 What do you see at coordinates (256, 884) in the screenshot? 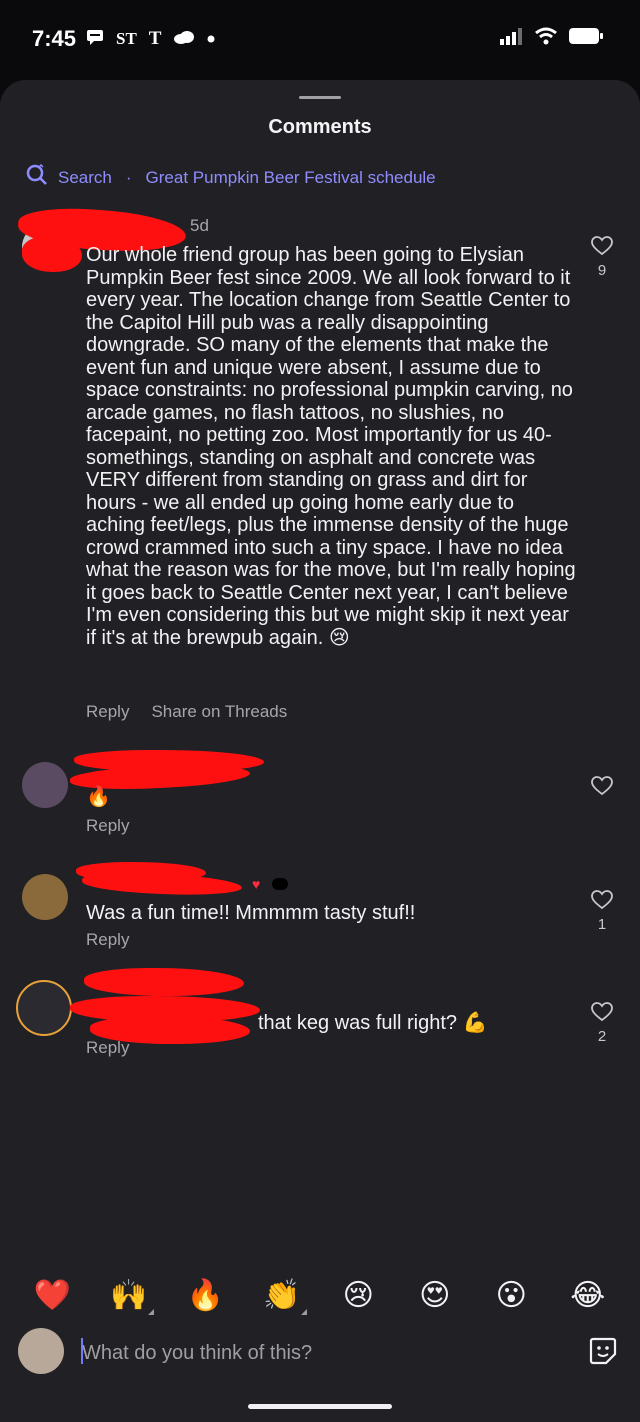
I see `heart-badge-icon: ♥` at bounding box center [256, 884].